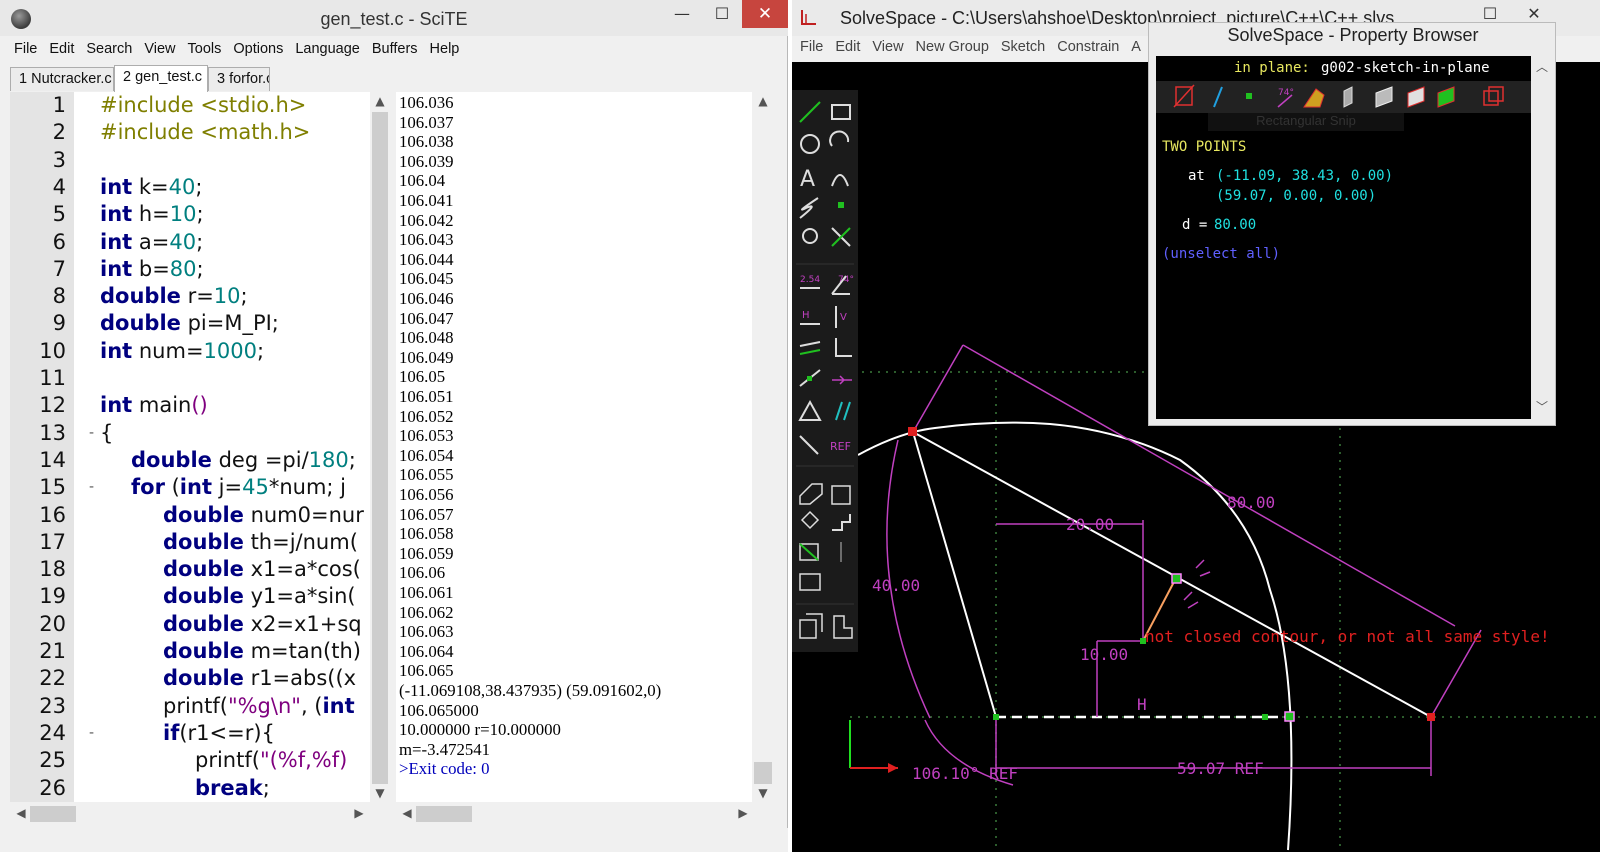  Describe the element at coordinates (444, 814) in the screenshot. I see `output-horizontal-scroll-thumb` at that location.